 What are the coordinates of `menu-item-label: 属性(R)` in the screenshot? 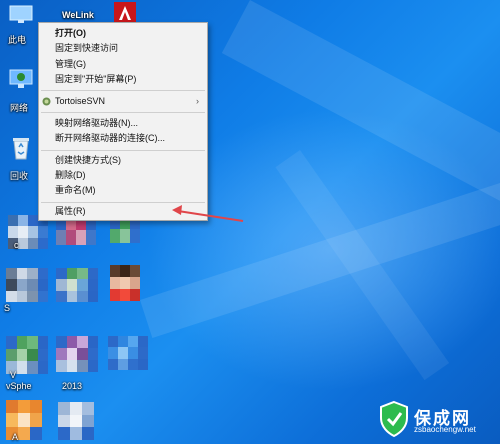 It's located at (70, 211).